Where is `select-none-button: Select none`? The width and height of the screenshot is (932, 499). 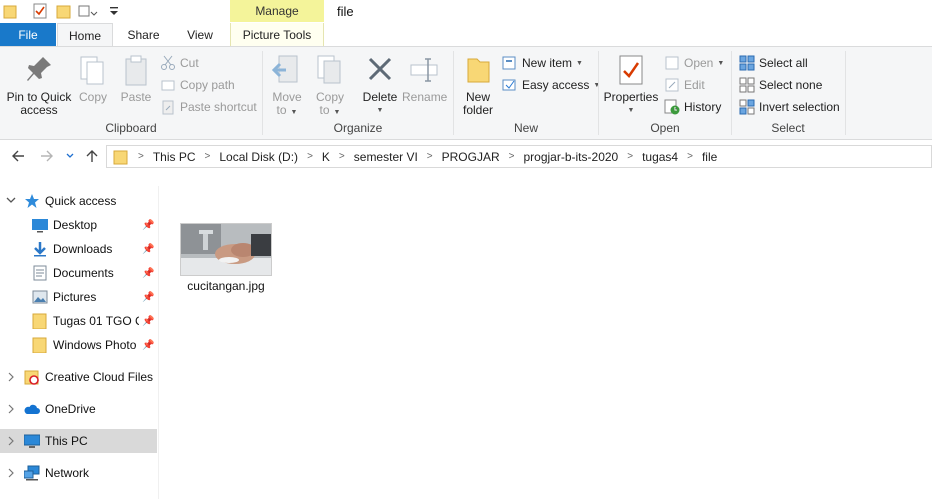
select-none-button: Select none is located at coordinates (780, 85).